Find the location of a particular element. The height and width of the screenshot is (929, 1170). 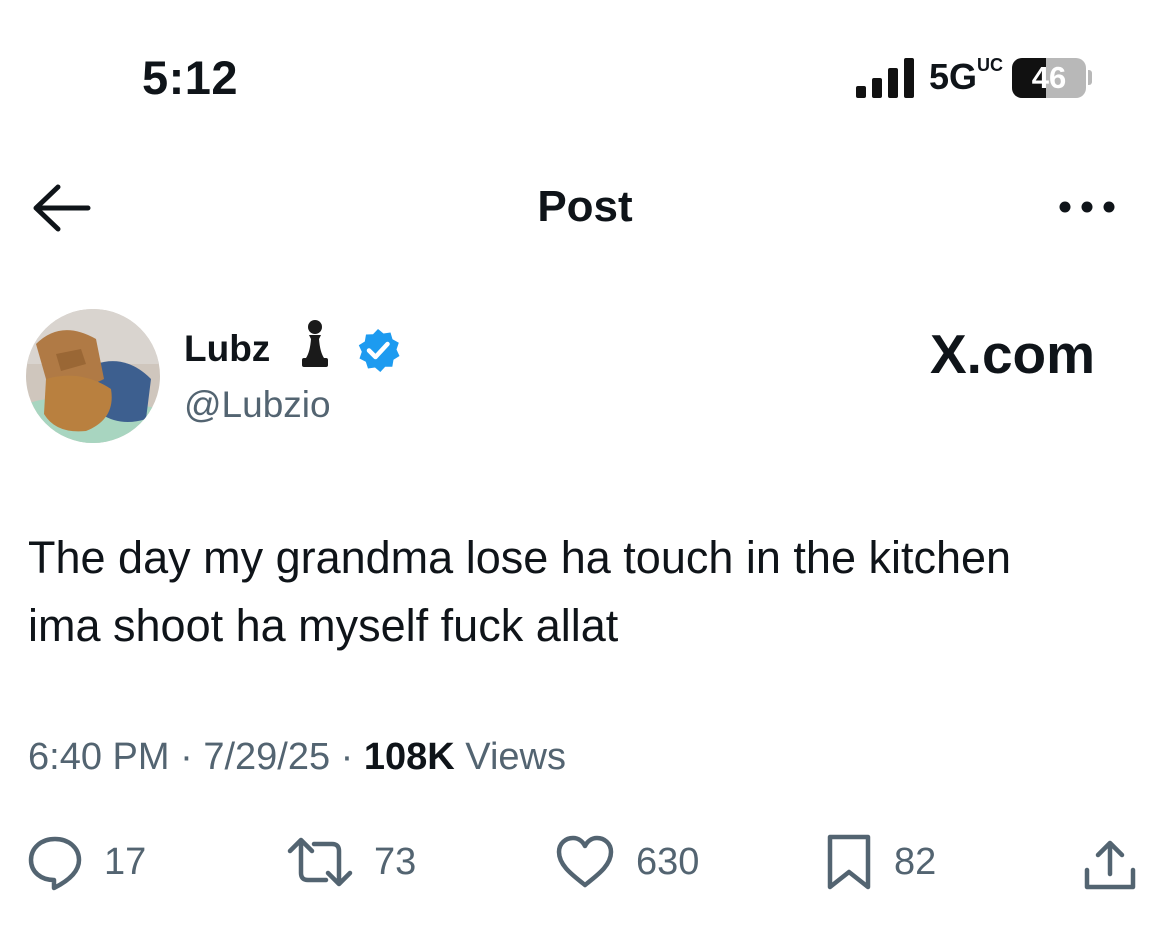

status-time: 5:12 is located at coordinates (190, 77).